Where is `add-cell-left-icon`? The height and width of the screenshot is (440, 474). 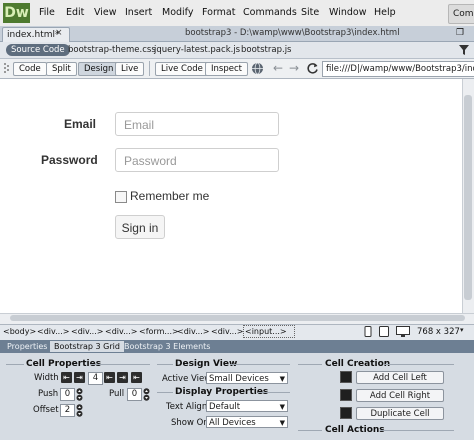
add-cell-left-icon is located at coordinates (346, 377).